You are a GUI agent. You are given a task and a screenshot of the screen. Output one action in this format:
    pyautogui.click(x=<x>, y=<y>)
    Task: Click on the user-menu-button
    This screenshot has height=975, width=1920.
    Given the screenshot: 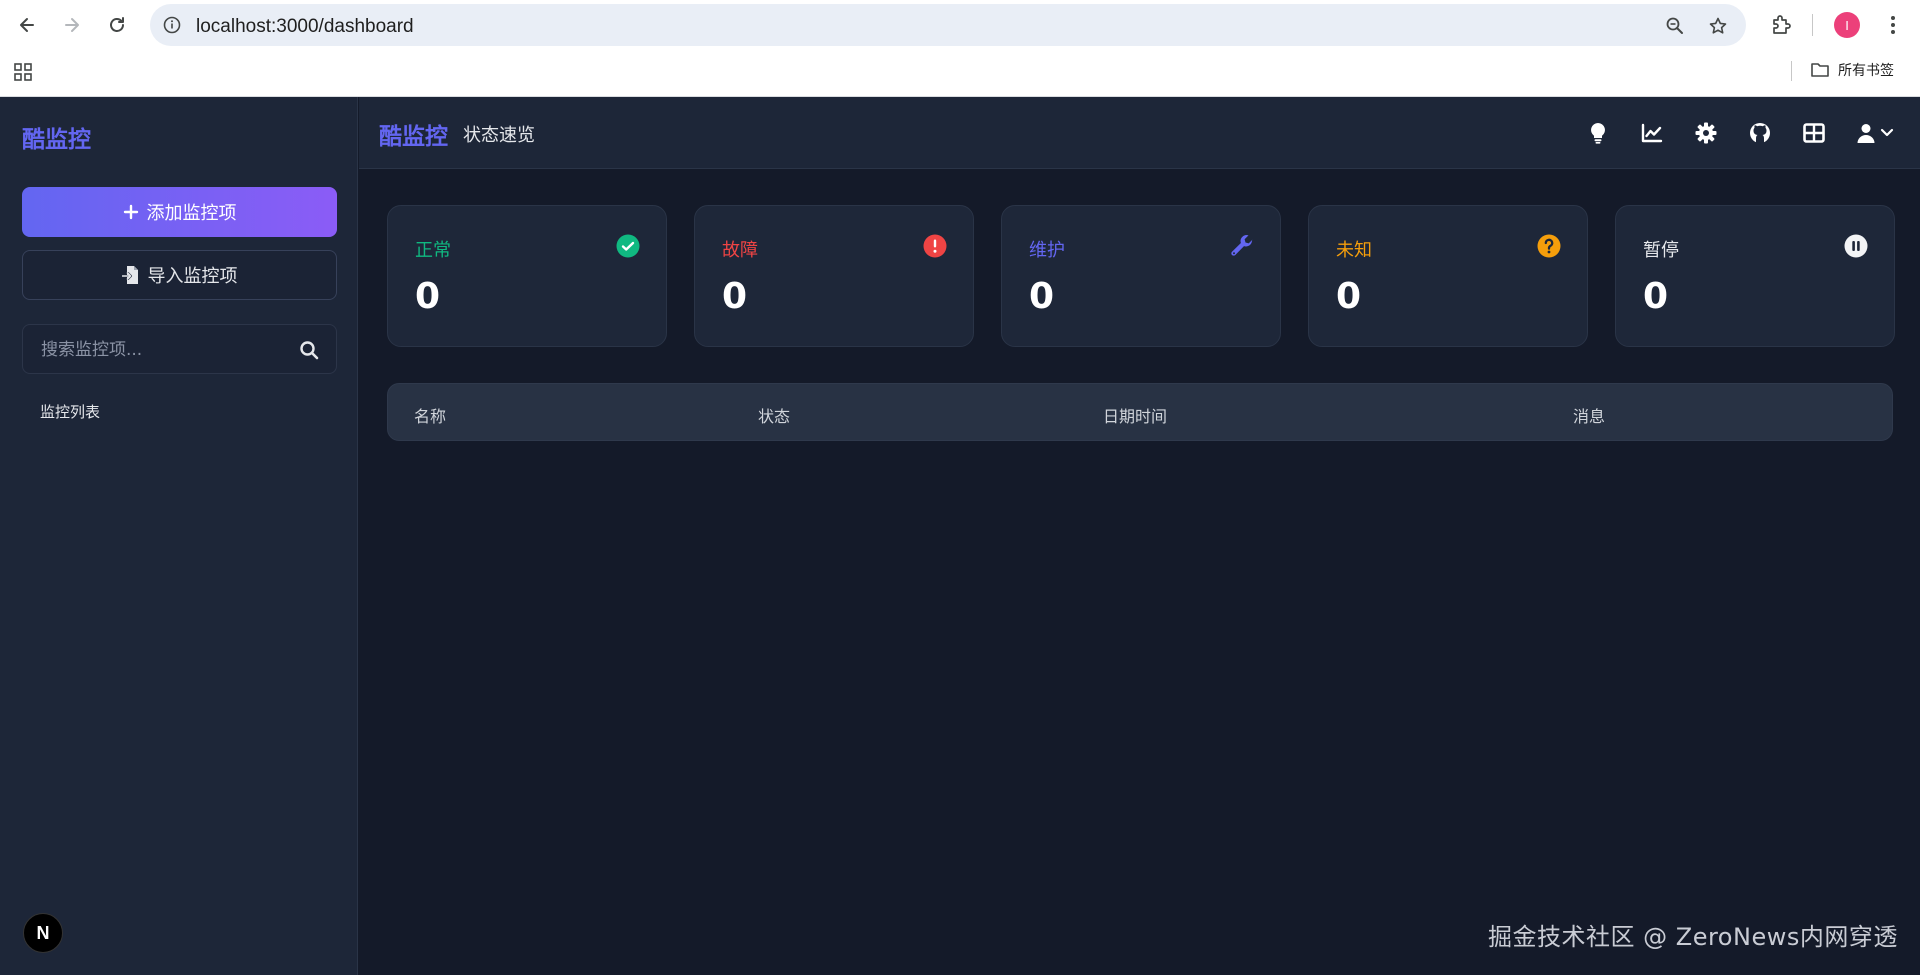 What is the action you would take?
    pyautogui.click(x=1875, y=133)
    